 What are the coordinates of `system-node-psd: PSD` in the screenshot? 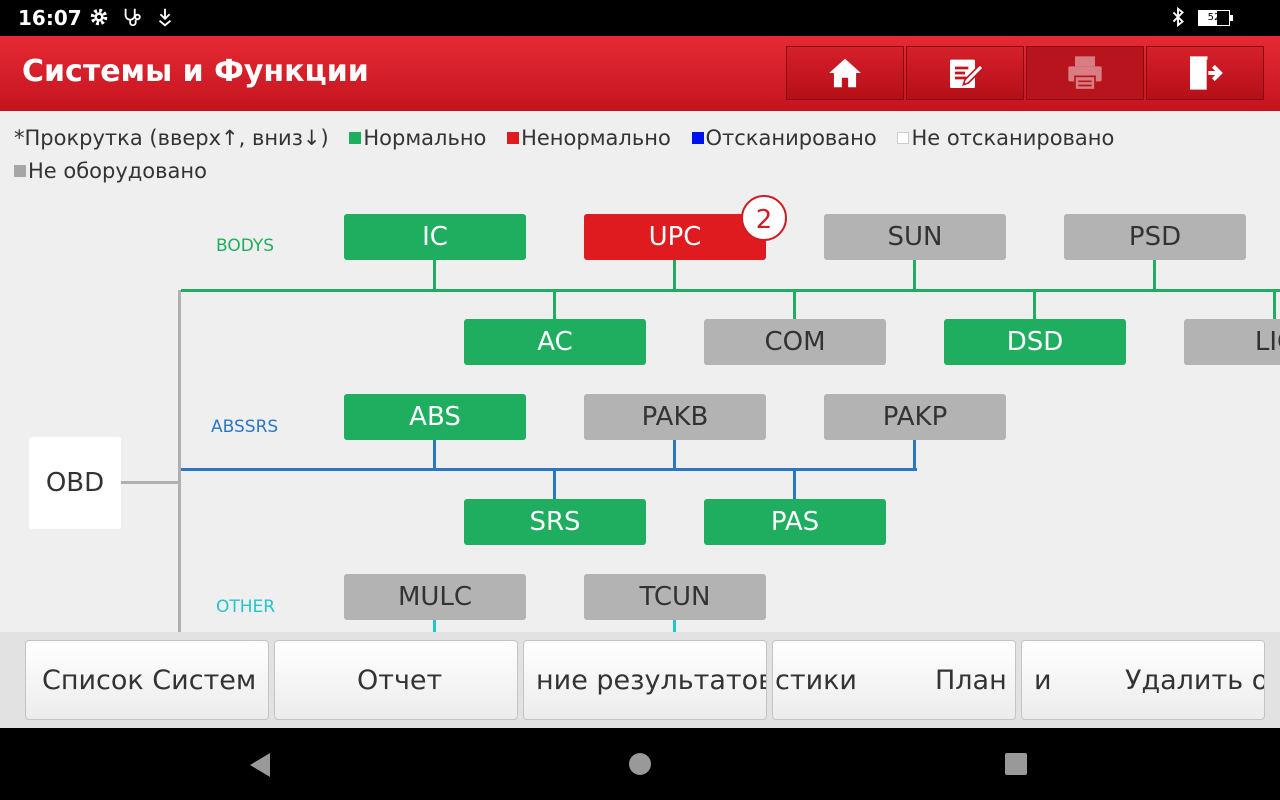 It's located at (1155, 237).